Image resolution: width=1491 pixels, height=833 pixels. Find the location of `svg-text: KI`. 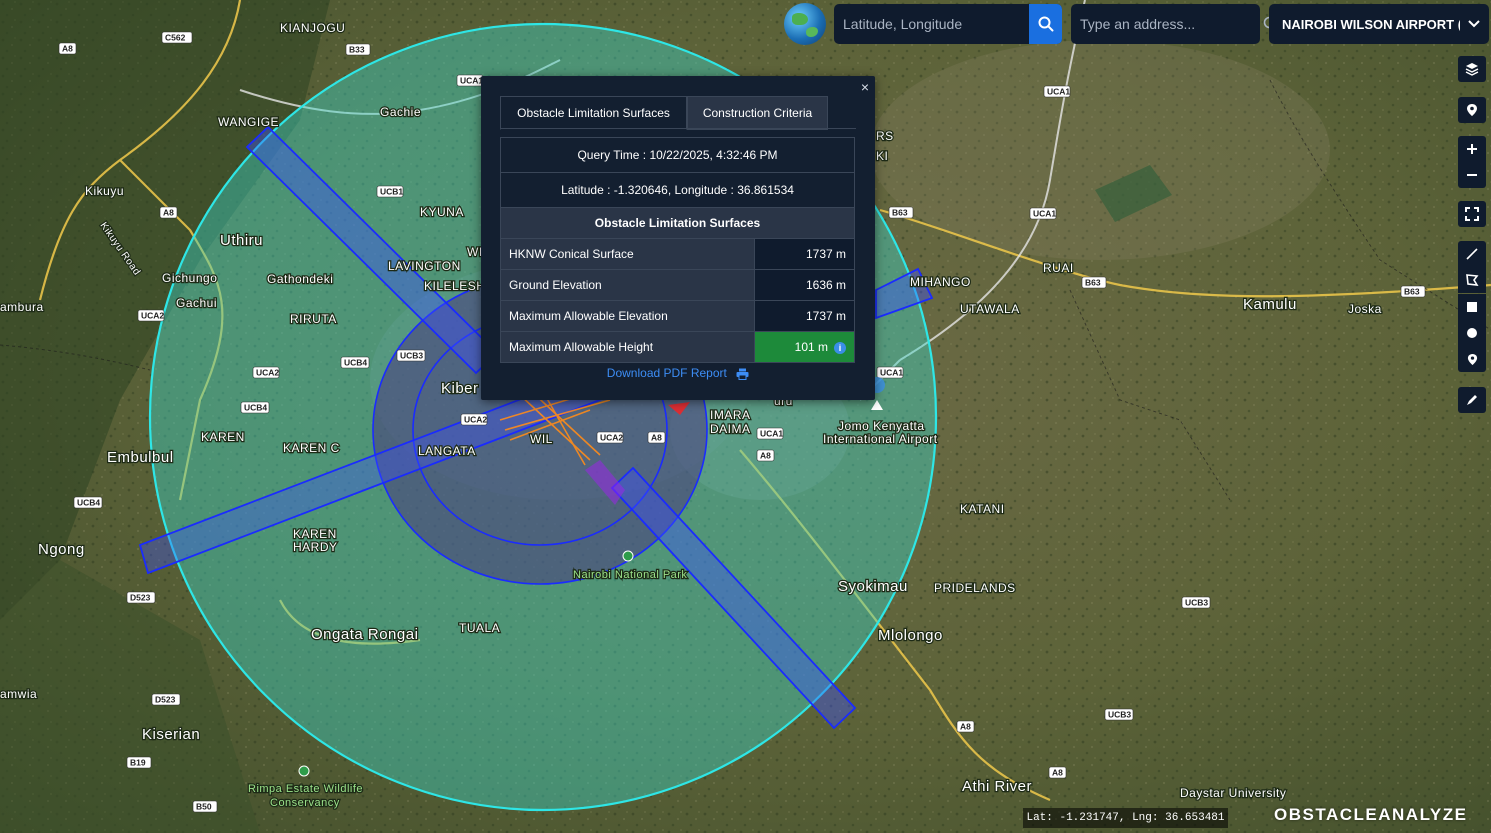

svg-text: KI is located at coordinates (882, 156).